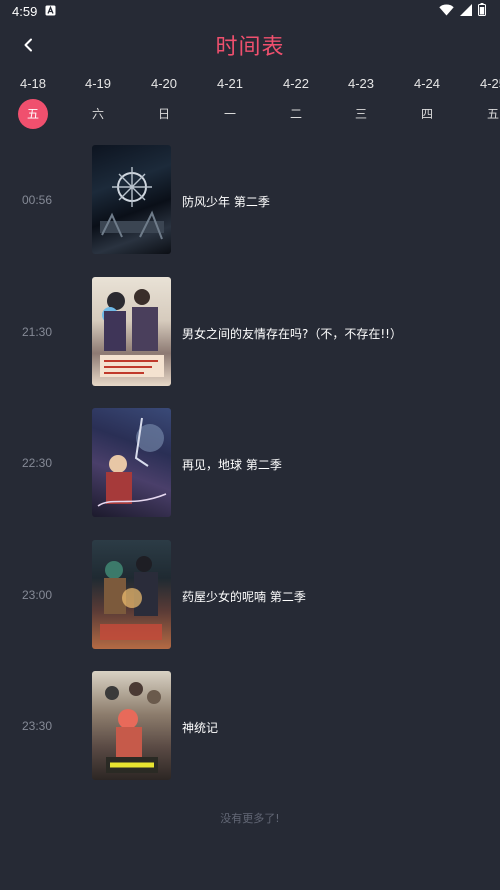  What do you see at coordinates (33, 83) in the screenshot?
I see `date-label: 4-18` at bounding box center [33, 83].